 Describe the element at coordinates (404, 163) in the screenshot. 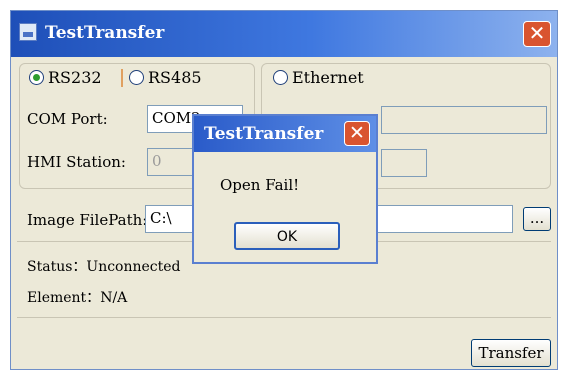

I see `port-field` at that location.